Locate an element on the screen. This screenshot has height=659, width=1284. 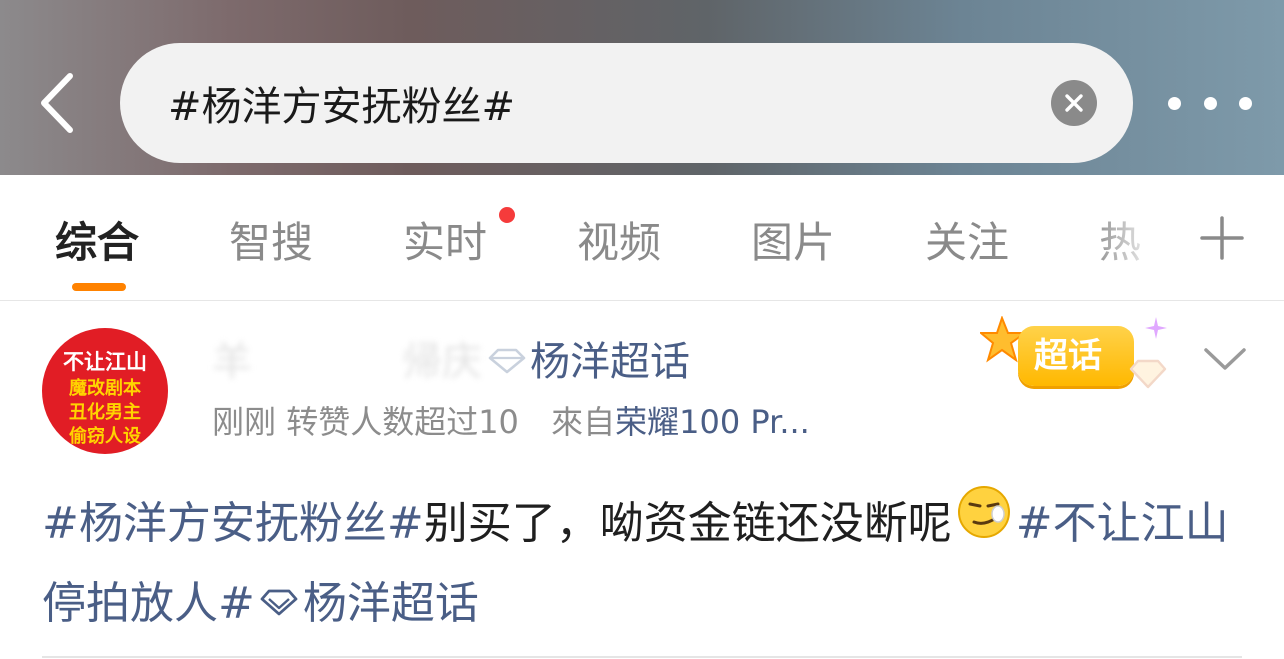
clear-search-button is located at coordinates (1074, 103).